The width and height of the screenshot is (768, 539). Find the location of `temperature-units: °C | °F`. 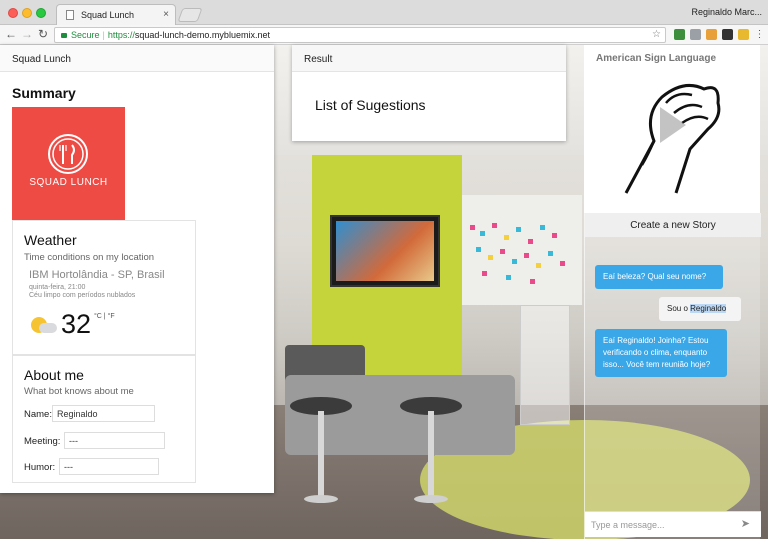

temperature-units: °C | °F is located at coordinates (104, 316).